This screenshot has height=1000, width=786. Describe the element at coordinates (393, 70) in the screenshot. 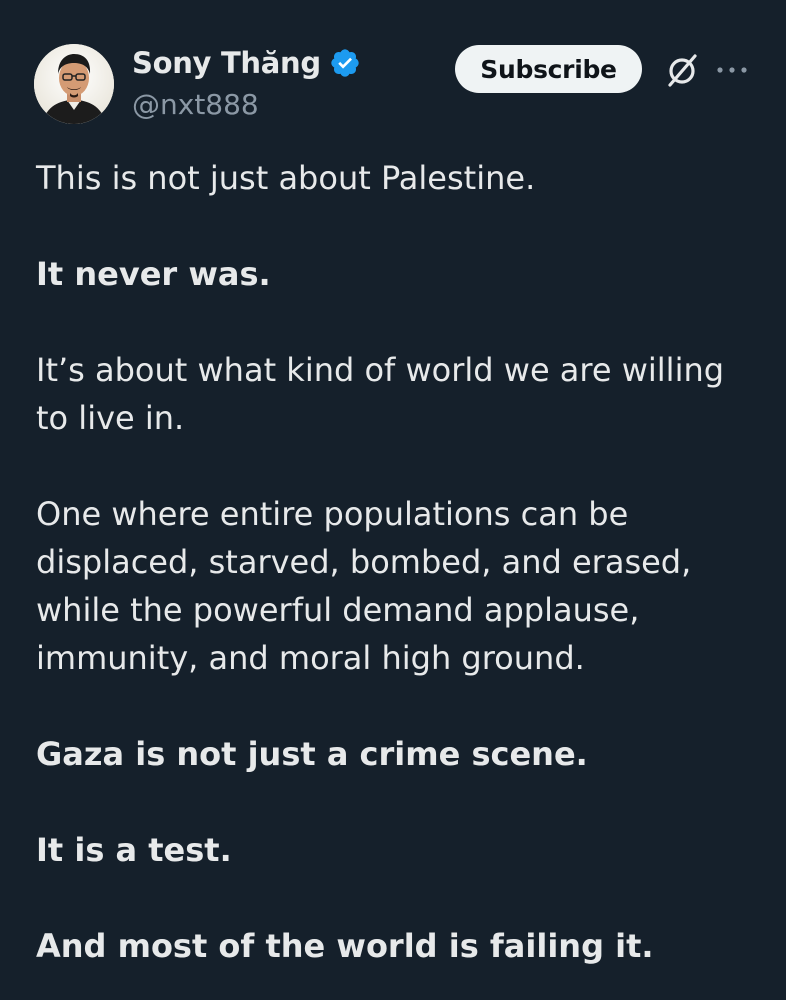

I see `tweet-header: Sony Thăng @nxt888 Subscribe` at that location.